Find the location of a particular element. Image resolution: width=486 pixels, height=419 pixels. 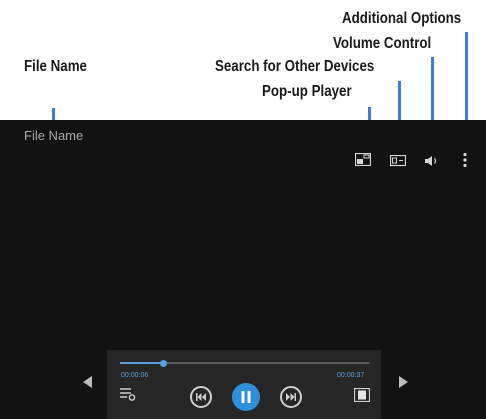

progress-fill is located at coordinates (141, 363).